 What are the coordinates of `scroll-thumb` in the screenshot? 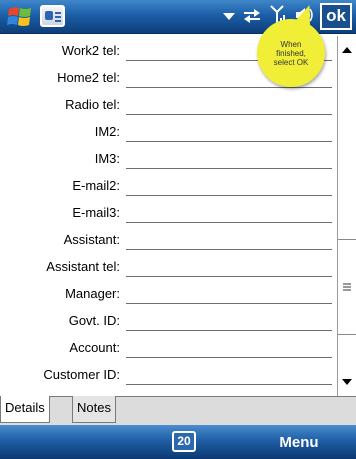 It's located at (347, 287).